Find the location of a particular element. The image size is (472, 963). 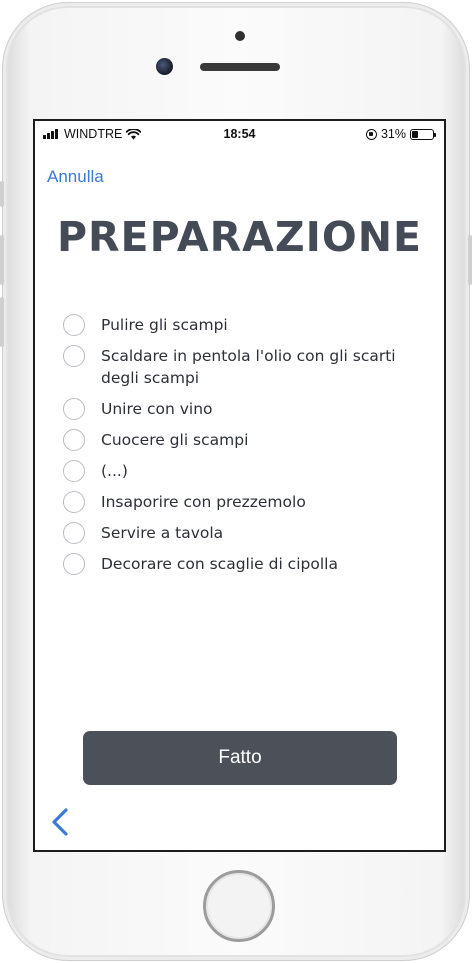

step-label: Cuocere gli scampi is located at coordinates (175, 440).